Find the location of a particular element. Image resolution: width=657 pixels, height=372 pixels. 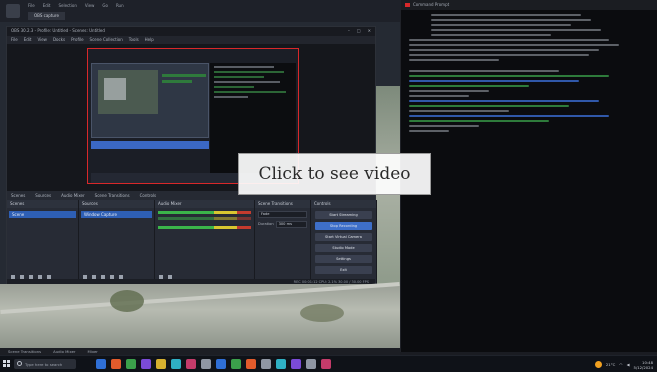

audio-mixer-dock: Audio Mixer is located at coordinates (205, 242).